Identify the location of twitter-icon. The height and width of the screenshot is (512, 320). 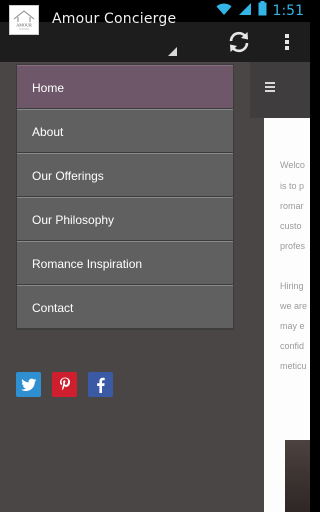
(28, 384).